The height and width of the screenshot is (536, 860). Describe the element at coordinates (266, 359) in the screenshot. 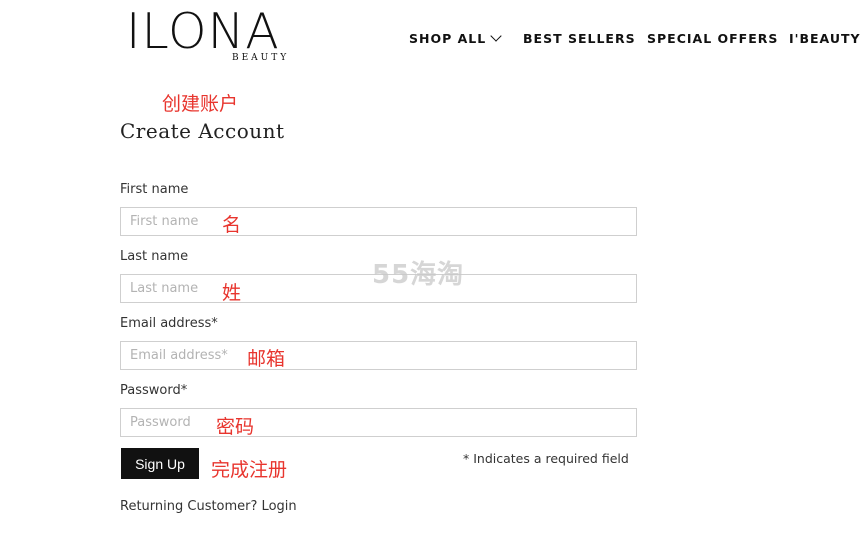

I see `annotation-email: 邮箱` at that location.